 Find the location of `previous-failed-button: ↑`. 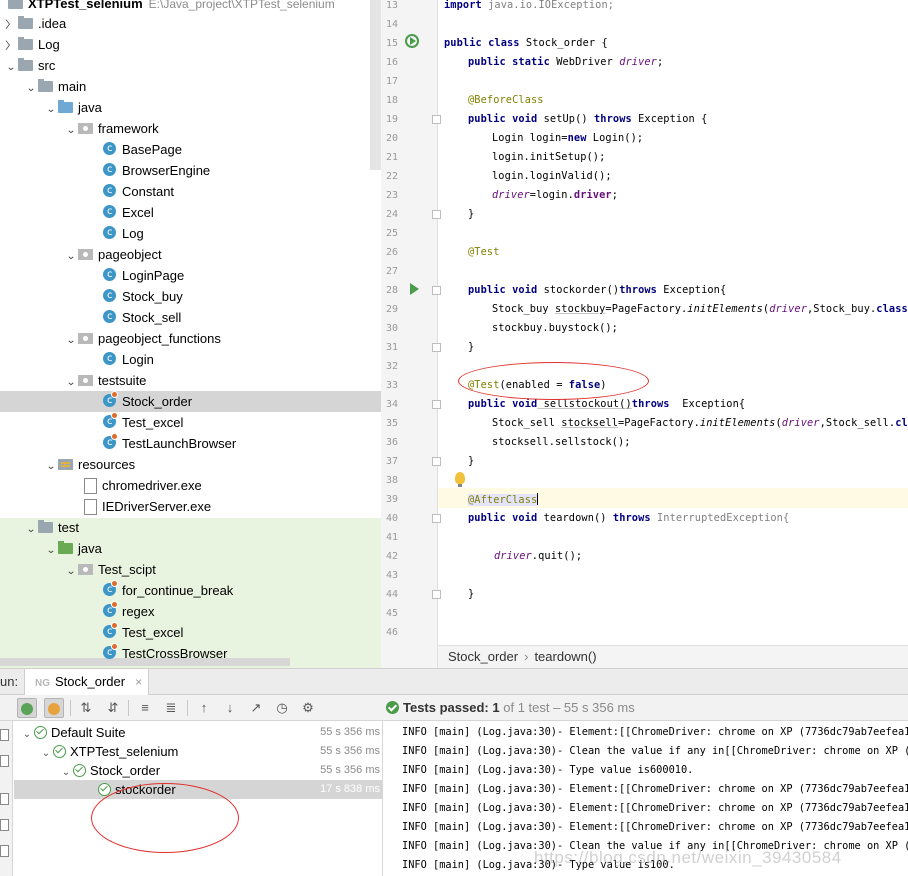

previous-failed-button: ↑ is located at coordinates (204, 708).